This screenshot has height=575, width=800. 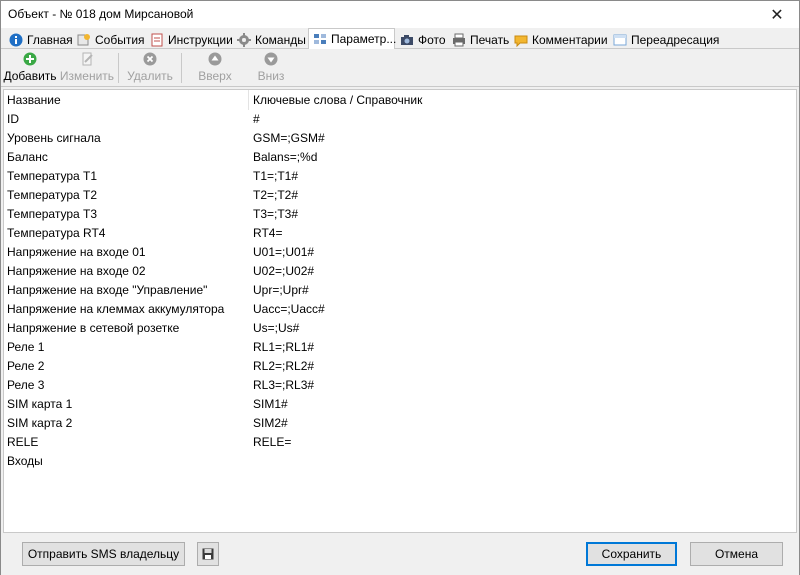 I want to click on save-to-disk-button, so click(x=208, y=554).